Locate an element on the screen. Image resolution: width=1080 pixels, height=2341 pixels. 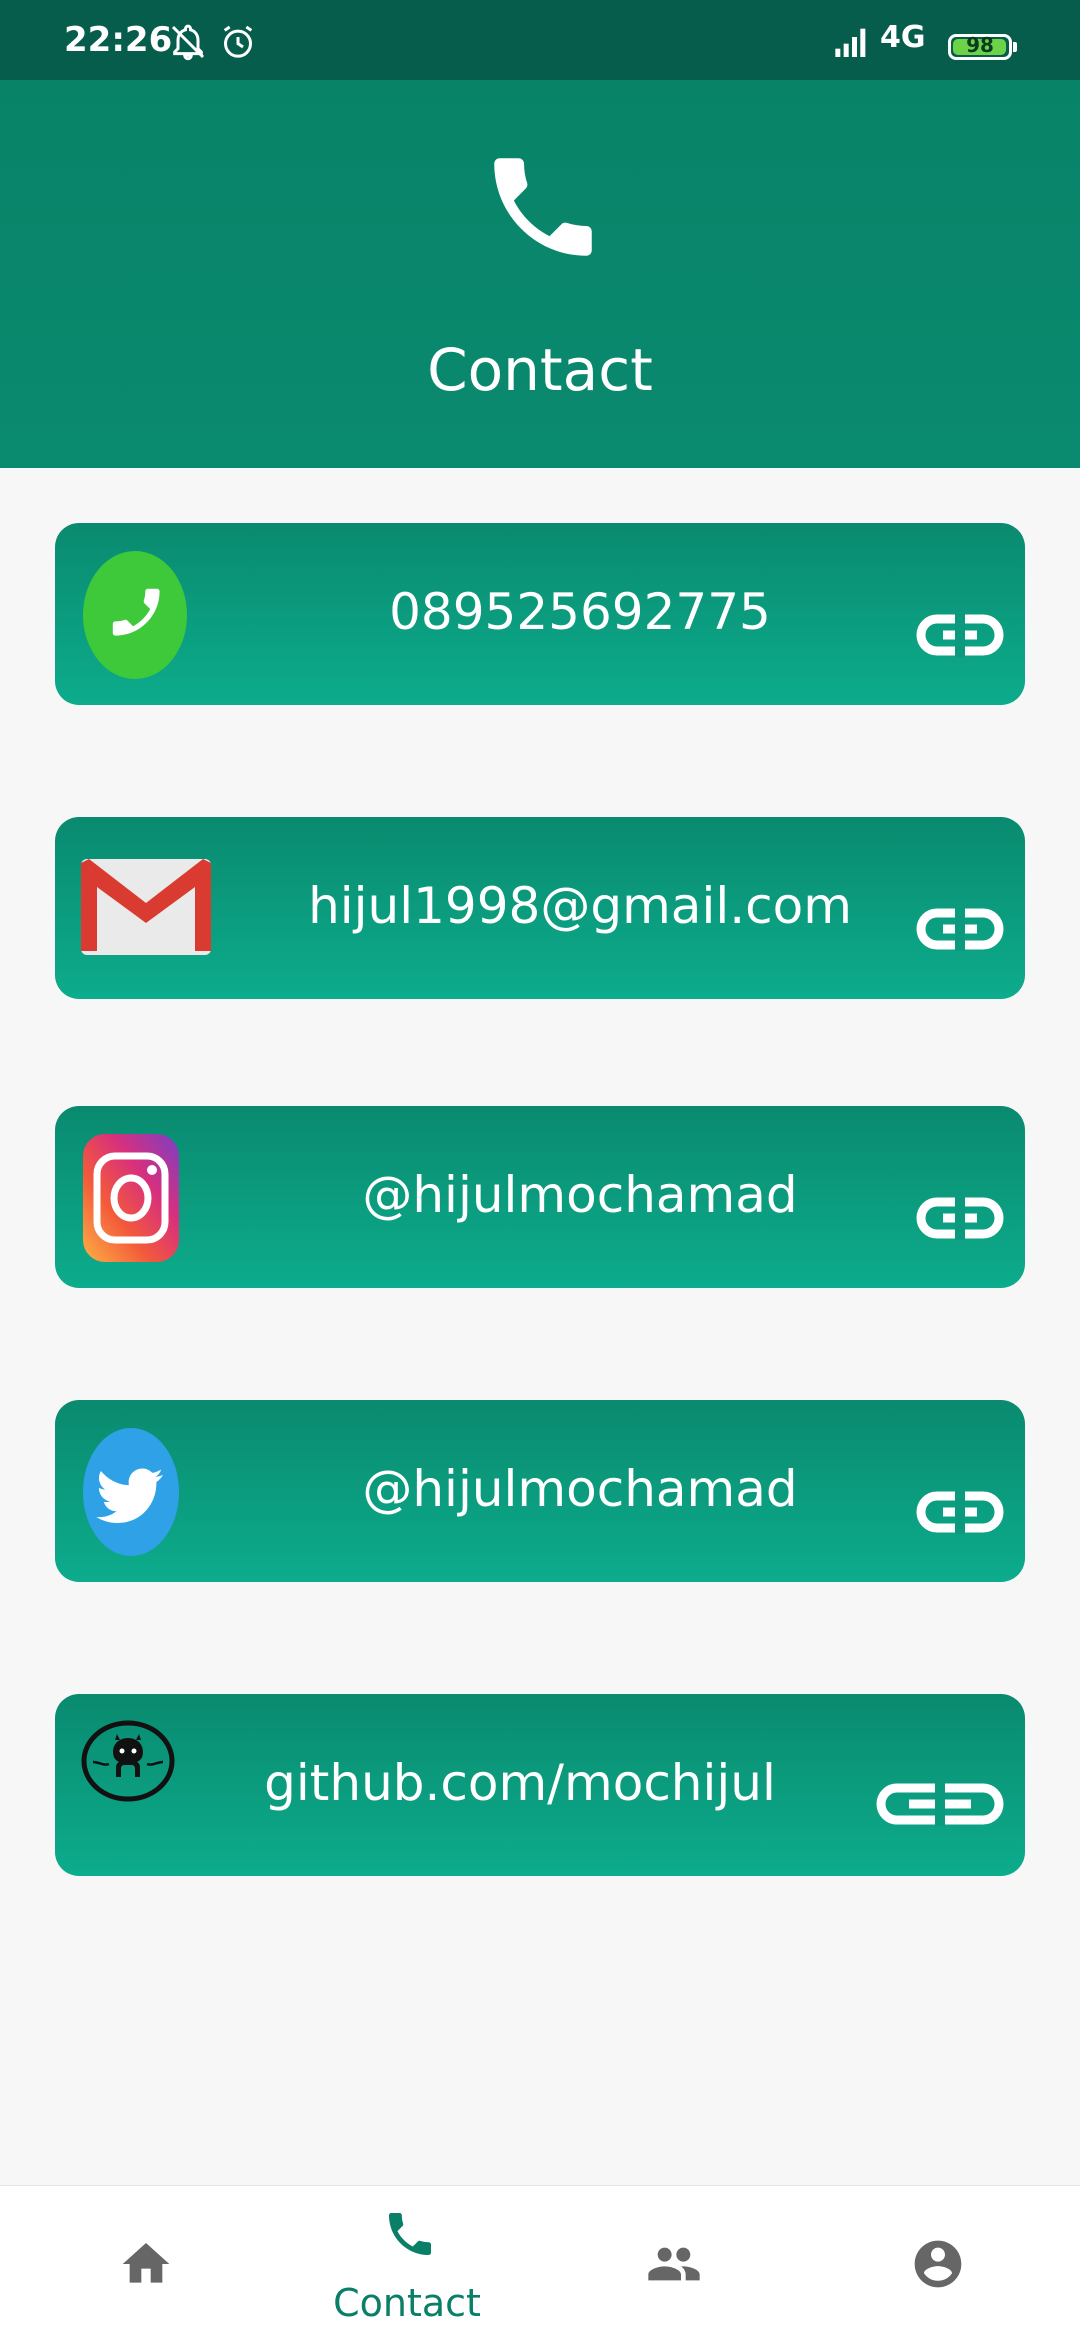
battery-icon: 98 is located at coordinates (980, 46).